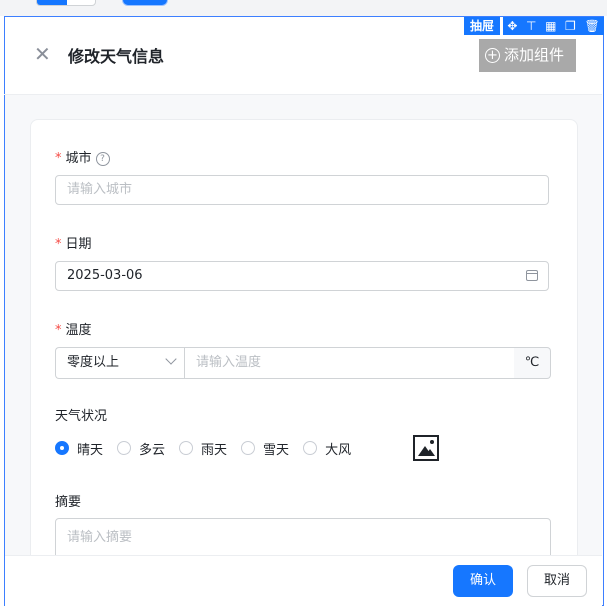 This screenshot has height=608, width=607. What do you see at coordinates (550, 26) in the screenshot?
I see `table-icon: ▦` at bounding box center [550, 26].